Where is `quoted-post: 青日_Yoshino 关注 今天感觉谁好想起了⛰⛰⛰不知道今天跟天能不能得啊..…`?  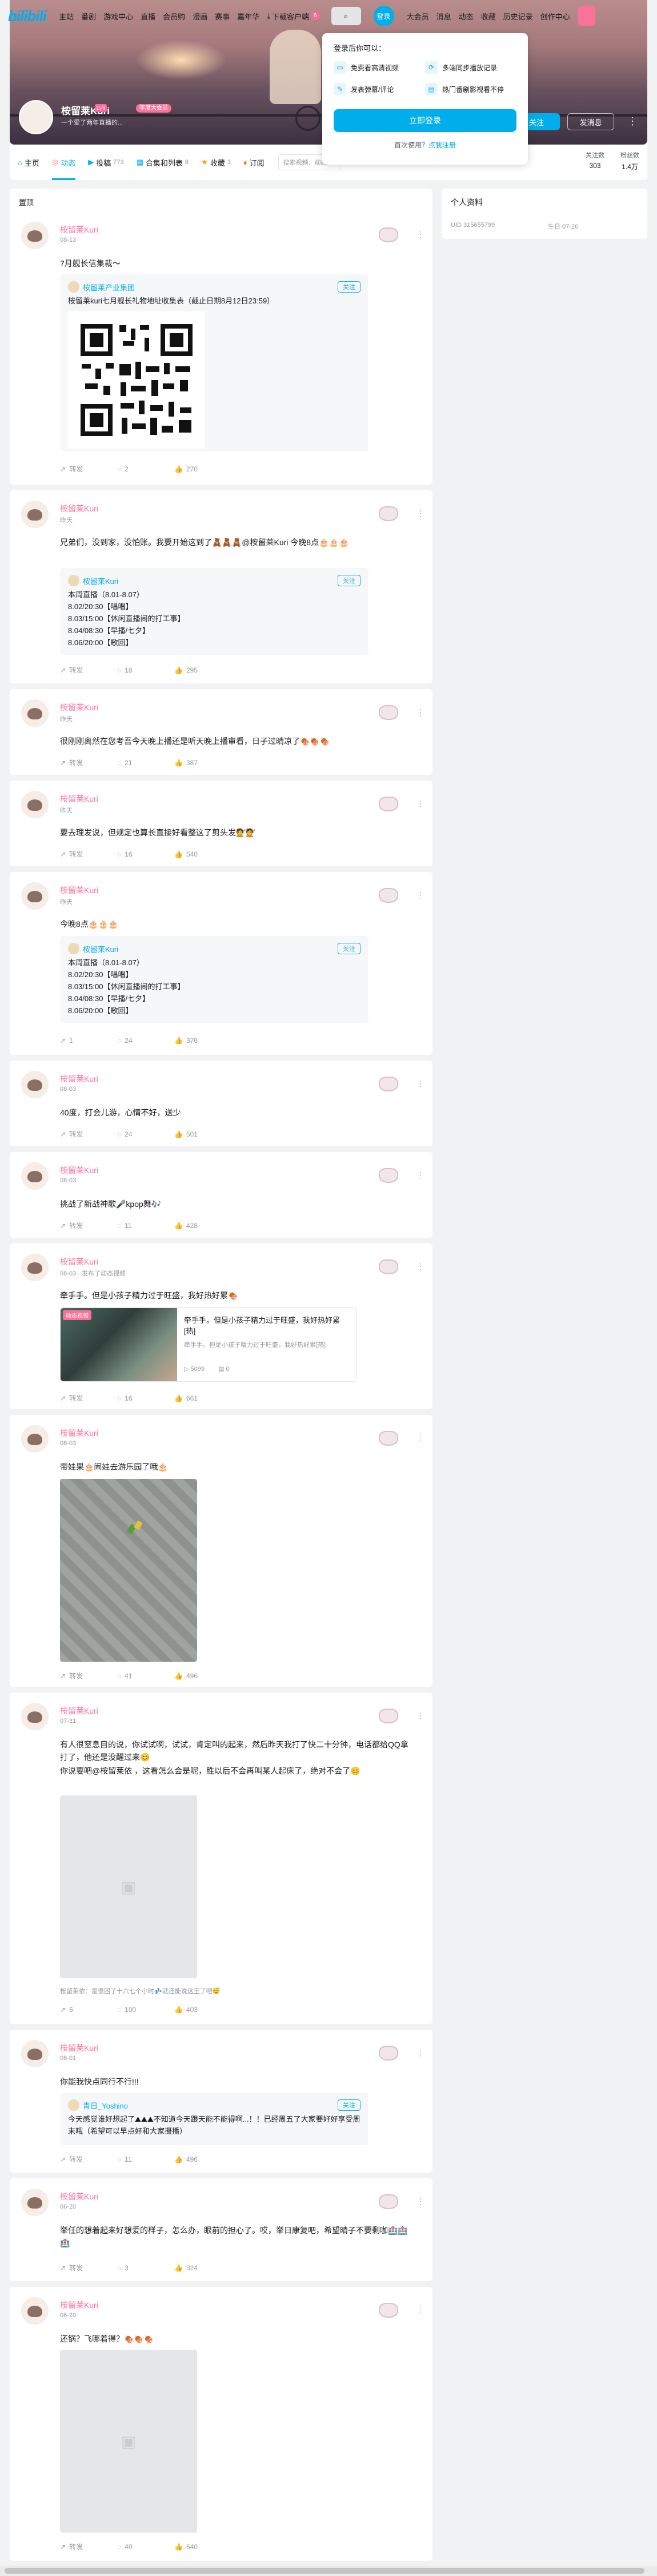 quoted-post: 青日_Yoshino 关注 今天感觉谁好想起了⛰⛰⛰不知道今天跟天能不能得啊..… is located at coordinates (214, 2119).